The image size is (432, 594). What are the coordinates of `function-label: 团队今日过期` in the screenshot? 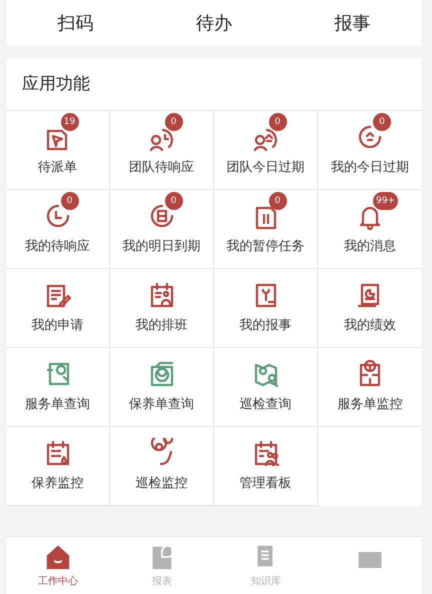 It's located at (265, 167).